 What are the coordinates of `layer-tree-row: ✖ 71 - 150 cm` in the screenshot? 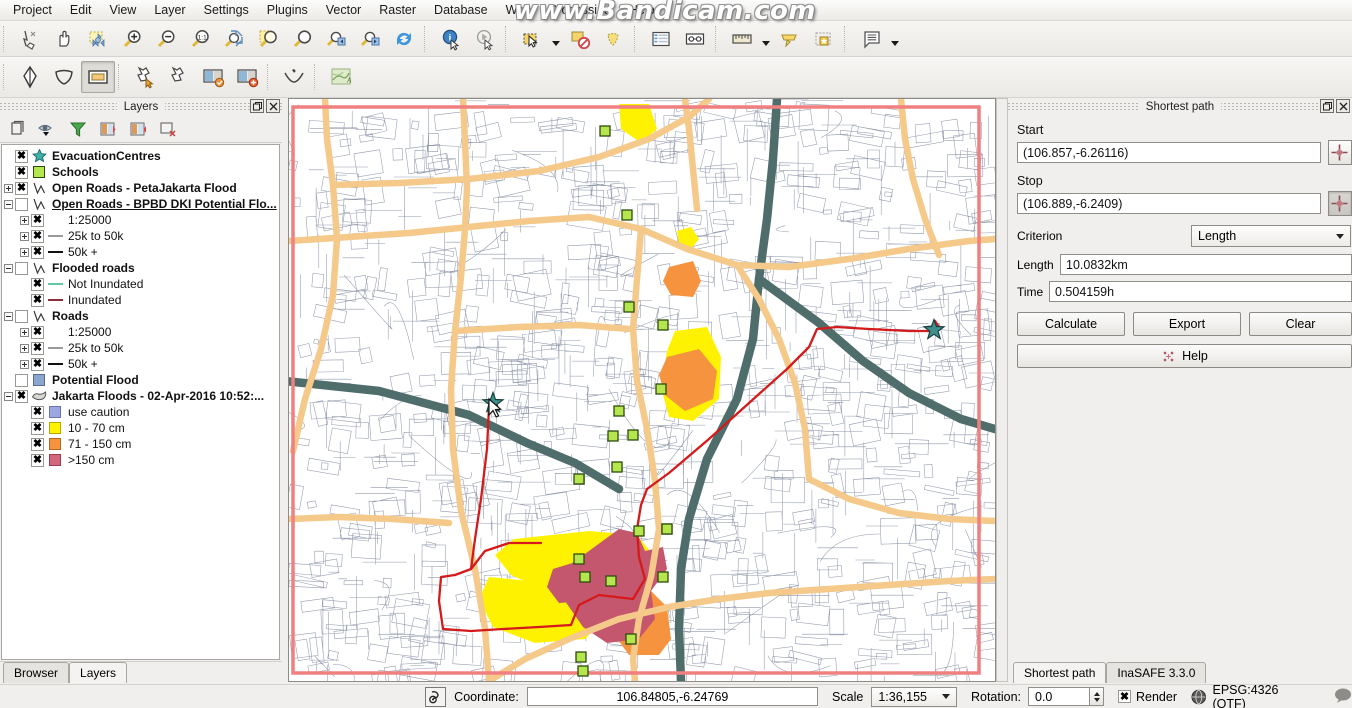 It's located at (140, 444).